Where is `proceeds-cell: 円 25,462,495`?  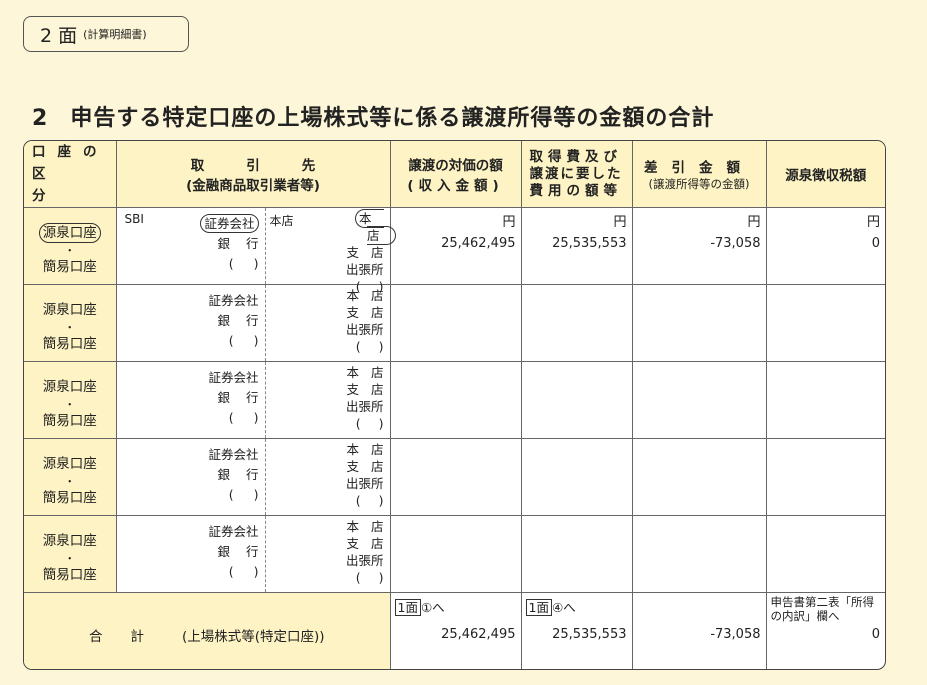 proceeds-cell: 円 25,462,495 is located at coordinates (455, 246).